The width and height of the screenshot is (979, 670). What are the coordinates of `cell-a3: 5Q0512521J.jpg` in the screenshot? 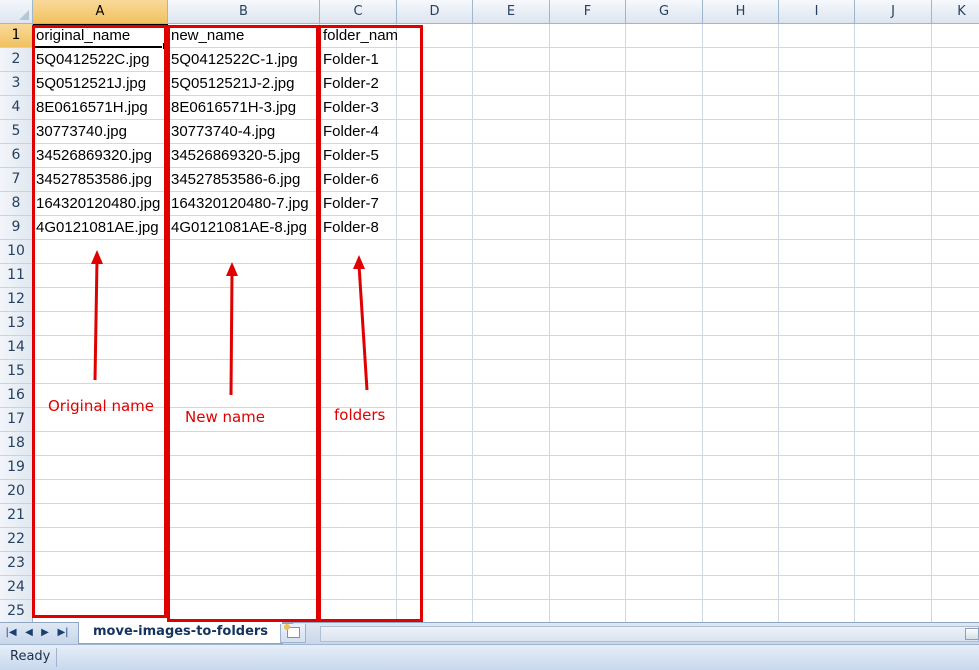 It's located at (101, 84).